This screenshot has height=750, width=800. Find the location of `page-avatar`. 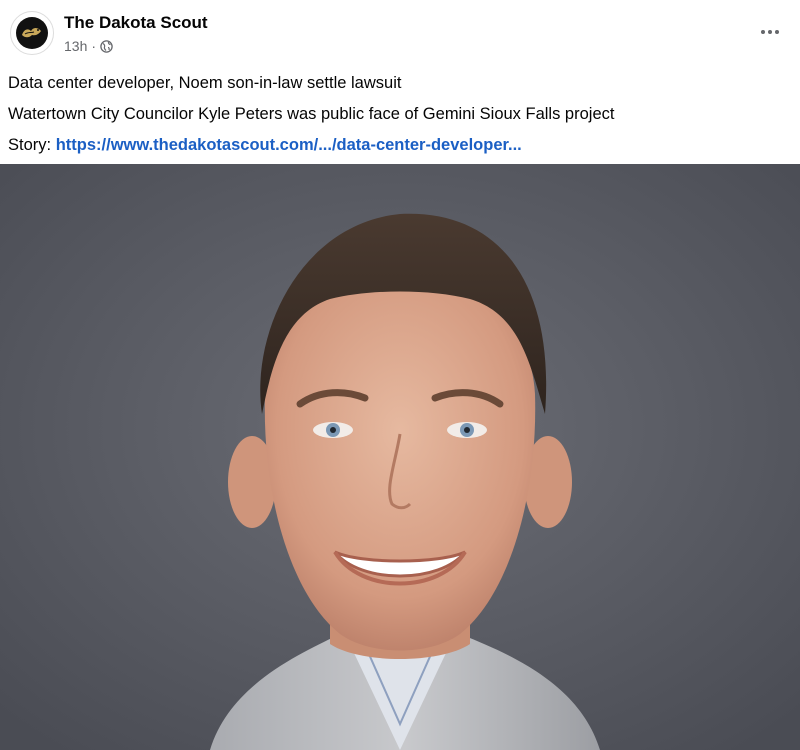

page-avatar is located at coordinates (32, 33).